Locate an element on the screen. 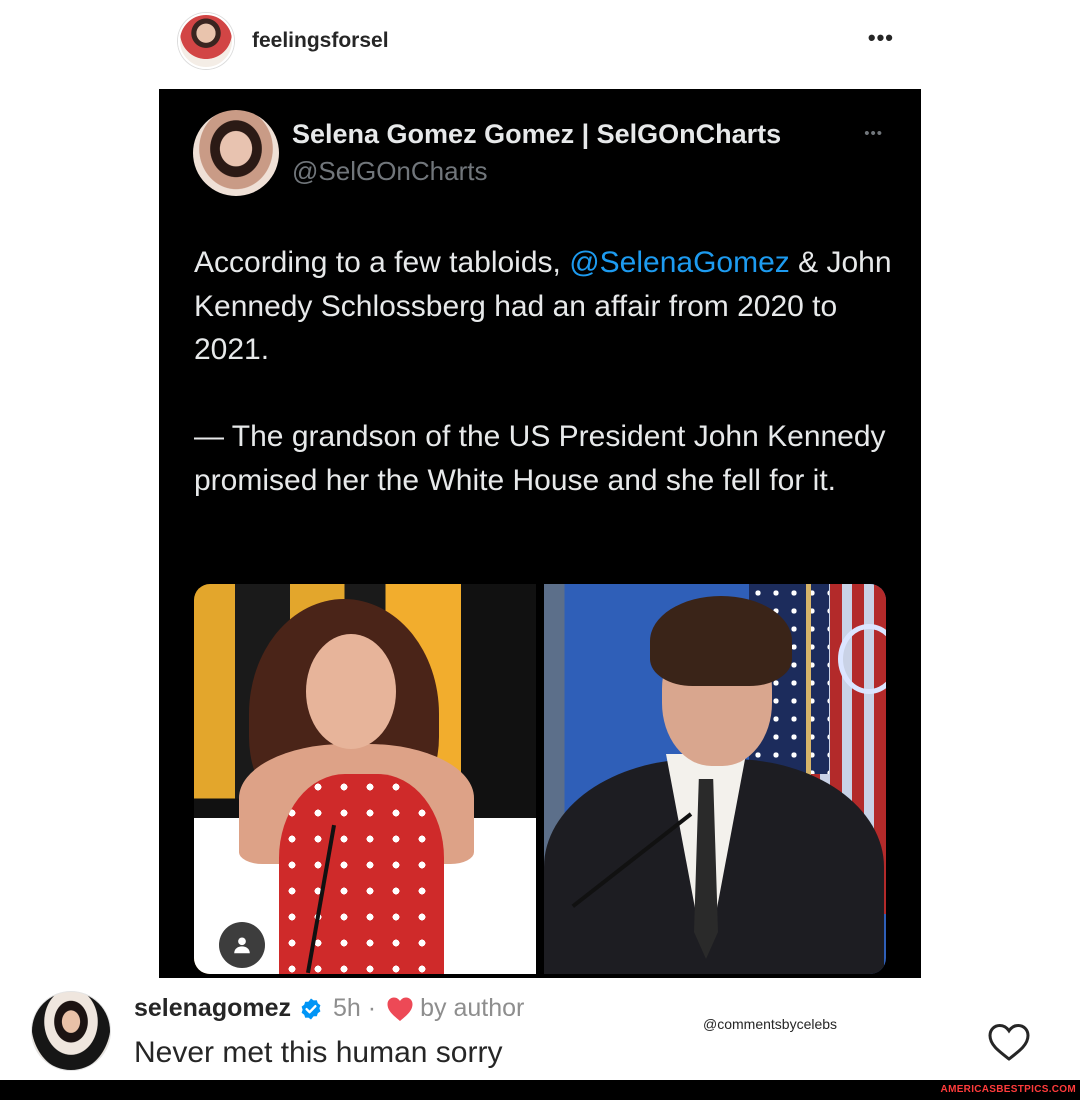 This screenshot has width=1080, height=1100. post-author-avatar is located at coordinates (206, 41).